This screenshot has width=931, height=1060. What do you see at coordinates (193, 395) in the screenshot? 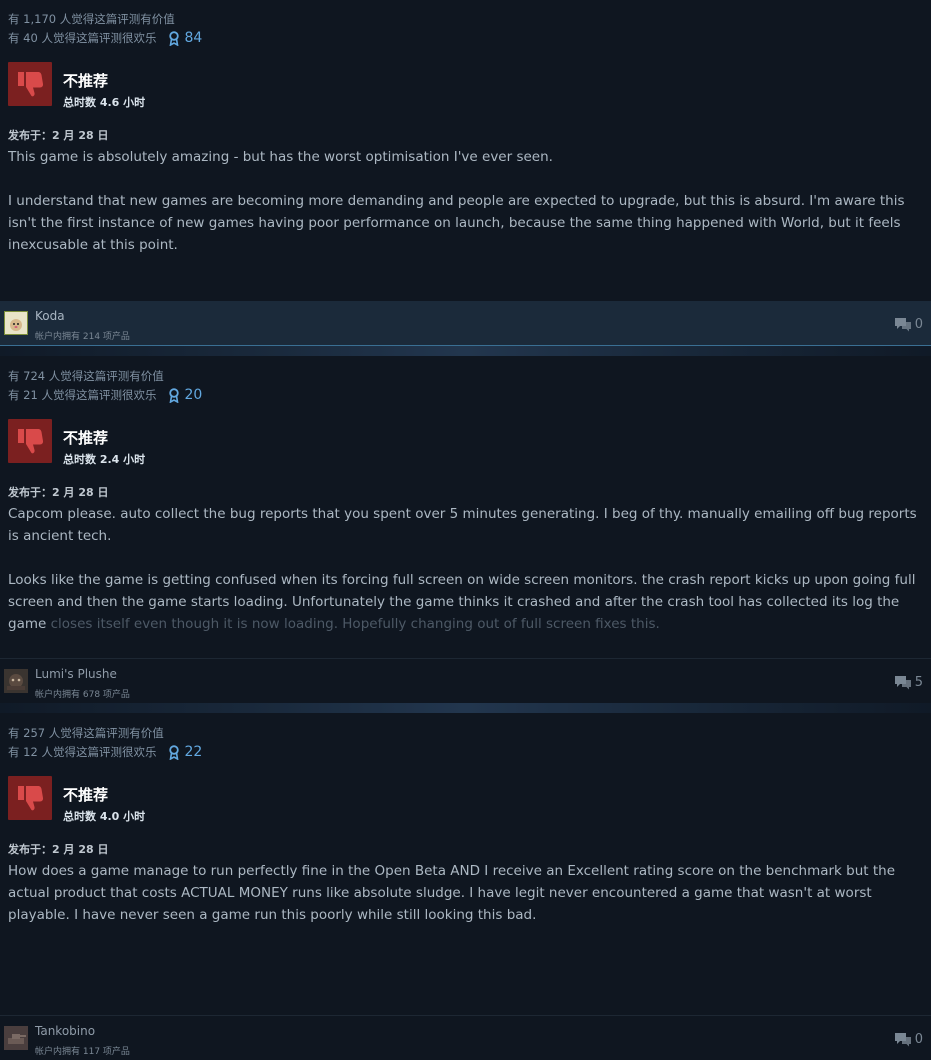
I see `award-count: 20` at bounding box center [193, 395].